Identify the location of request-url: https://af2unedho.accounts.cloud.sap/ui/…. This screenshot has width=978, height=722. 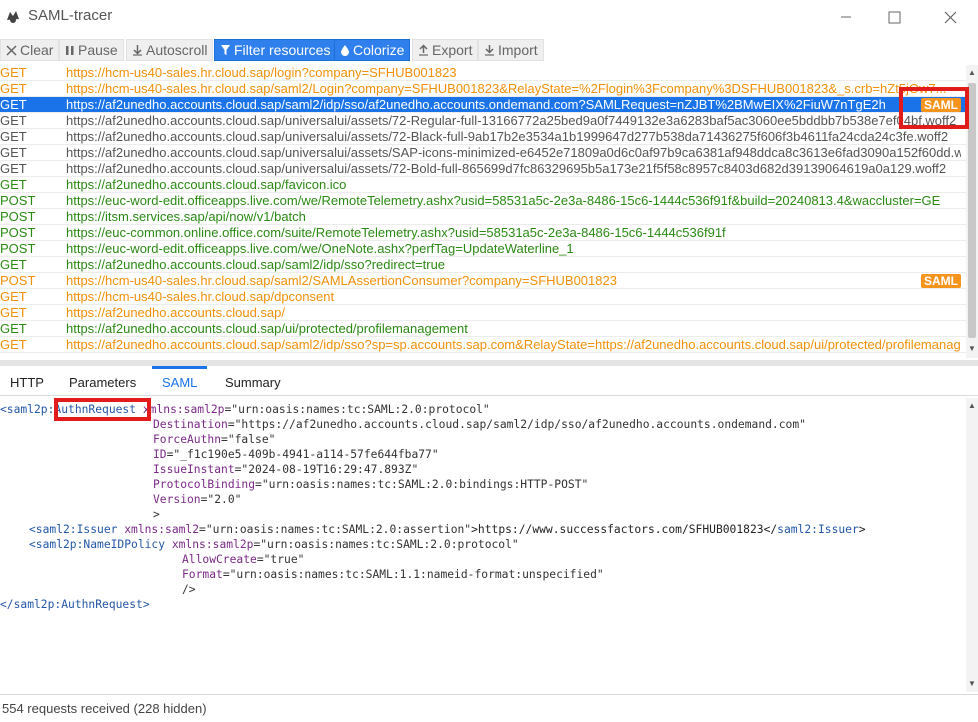
(267, 328).